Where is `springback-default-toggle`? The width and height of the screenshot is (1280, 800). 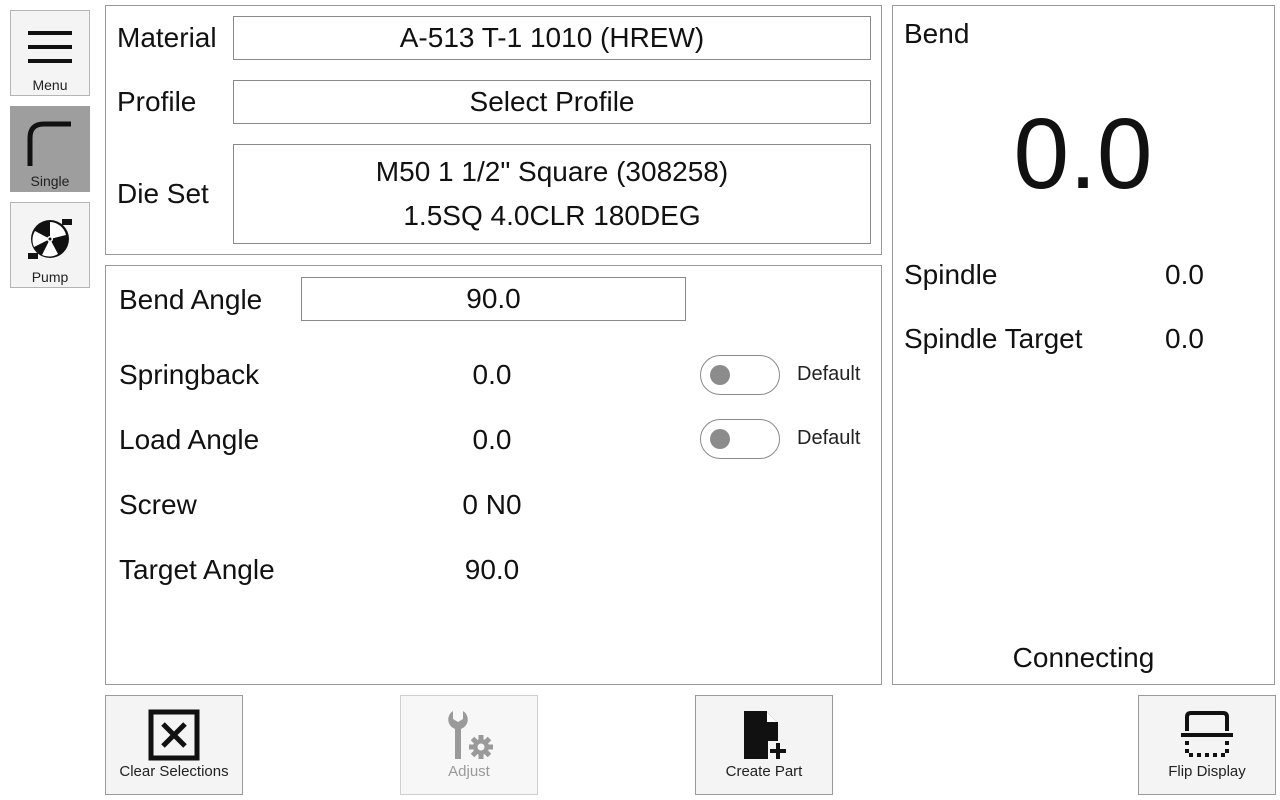
springback-default-toggle is located at coordinates (740, 375).